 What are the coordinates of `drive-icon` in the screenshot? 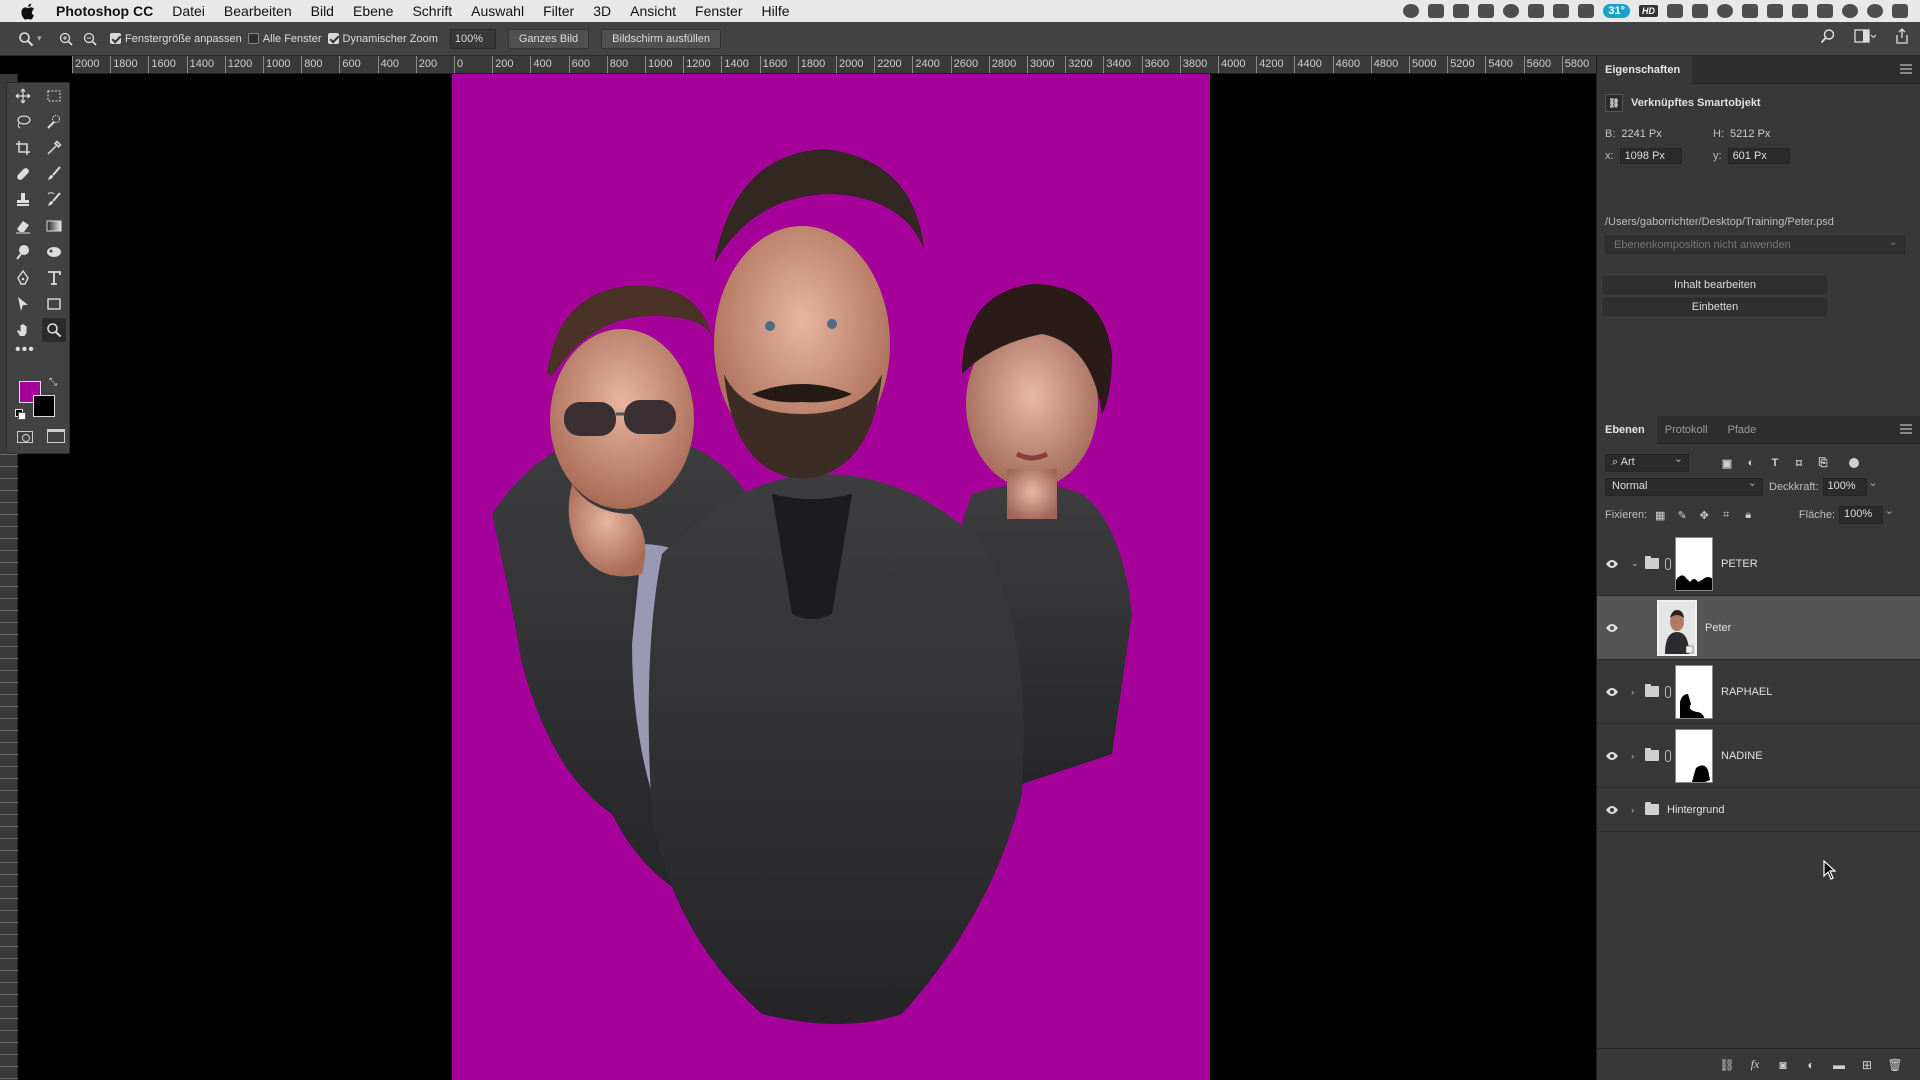 It's located at (1486, 11).